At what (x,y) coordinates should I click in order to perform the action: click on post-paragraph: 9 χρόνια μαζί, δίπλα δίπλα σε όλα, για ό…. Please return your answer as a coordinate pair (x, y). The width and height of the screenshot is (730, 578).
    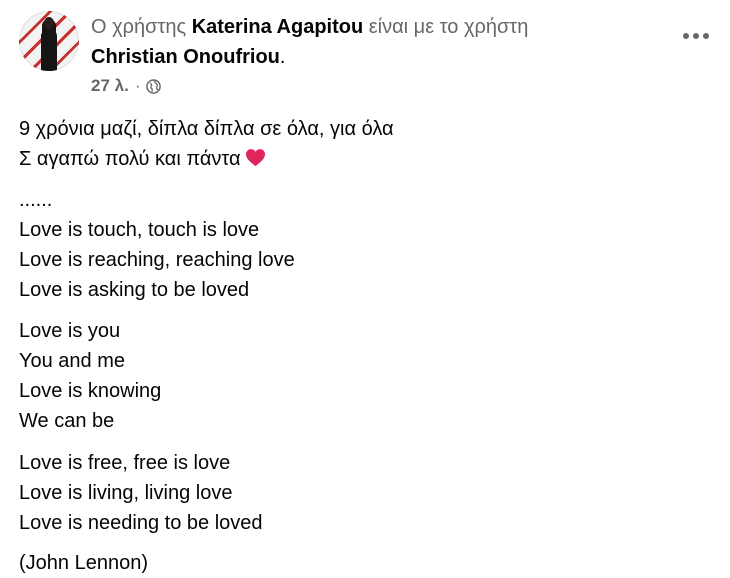
    Looking at the image, I should click on (364, 144).